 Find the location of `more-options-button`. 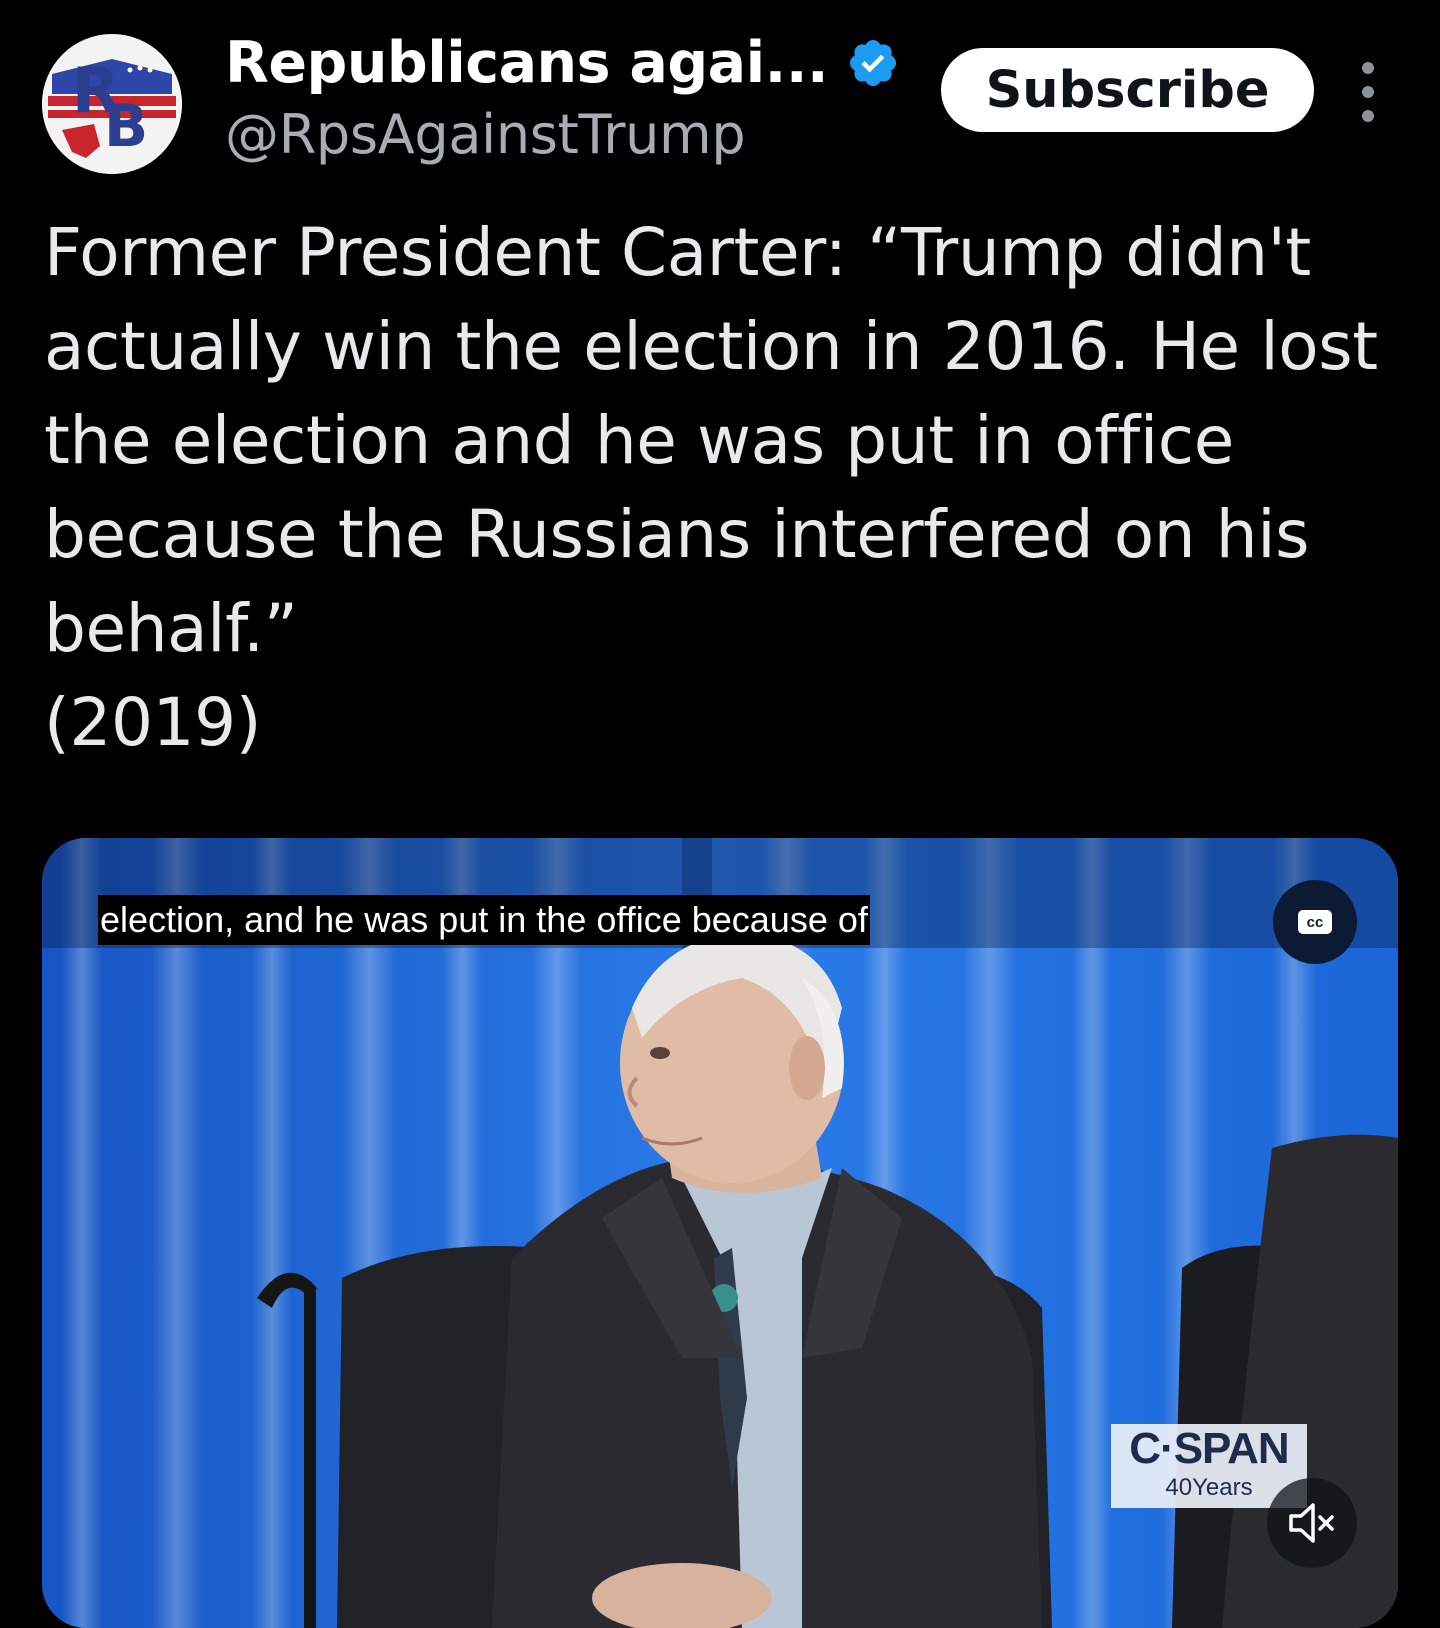

more-options-button is located at coordinates (1368, 92).